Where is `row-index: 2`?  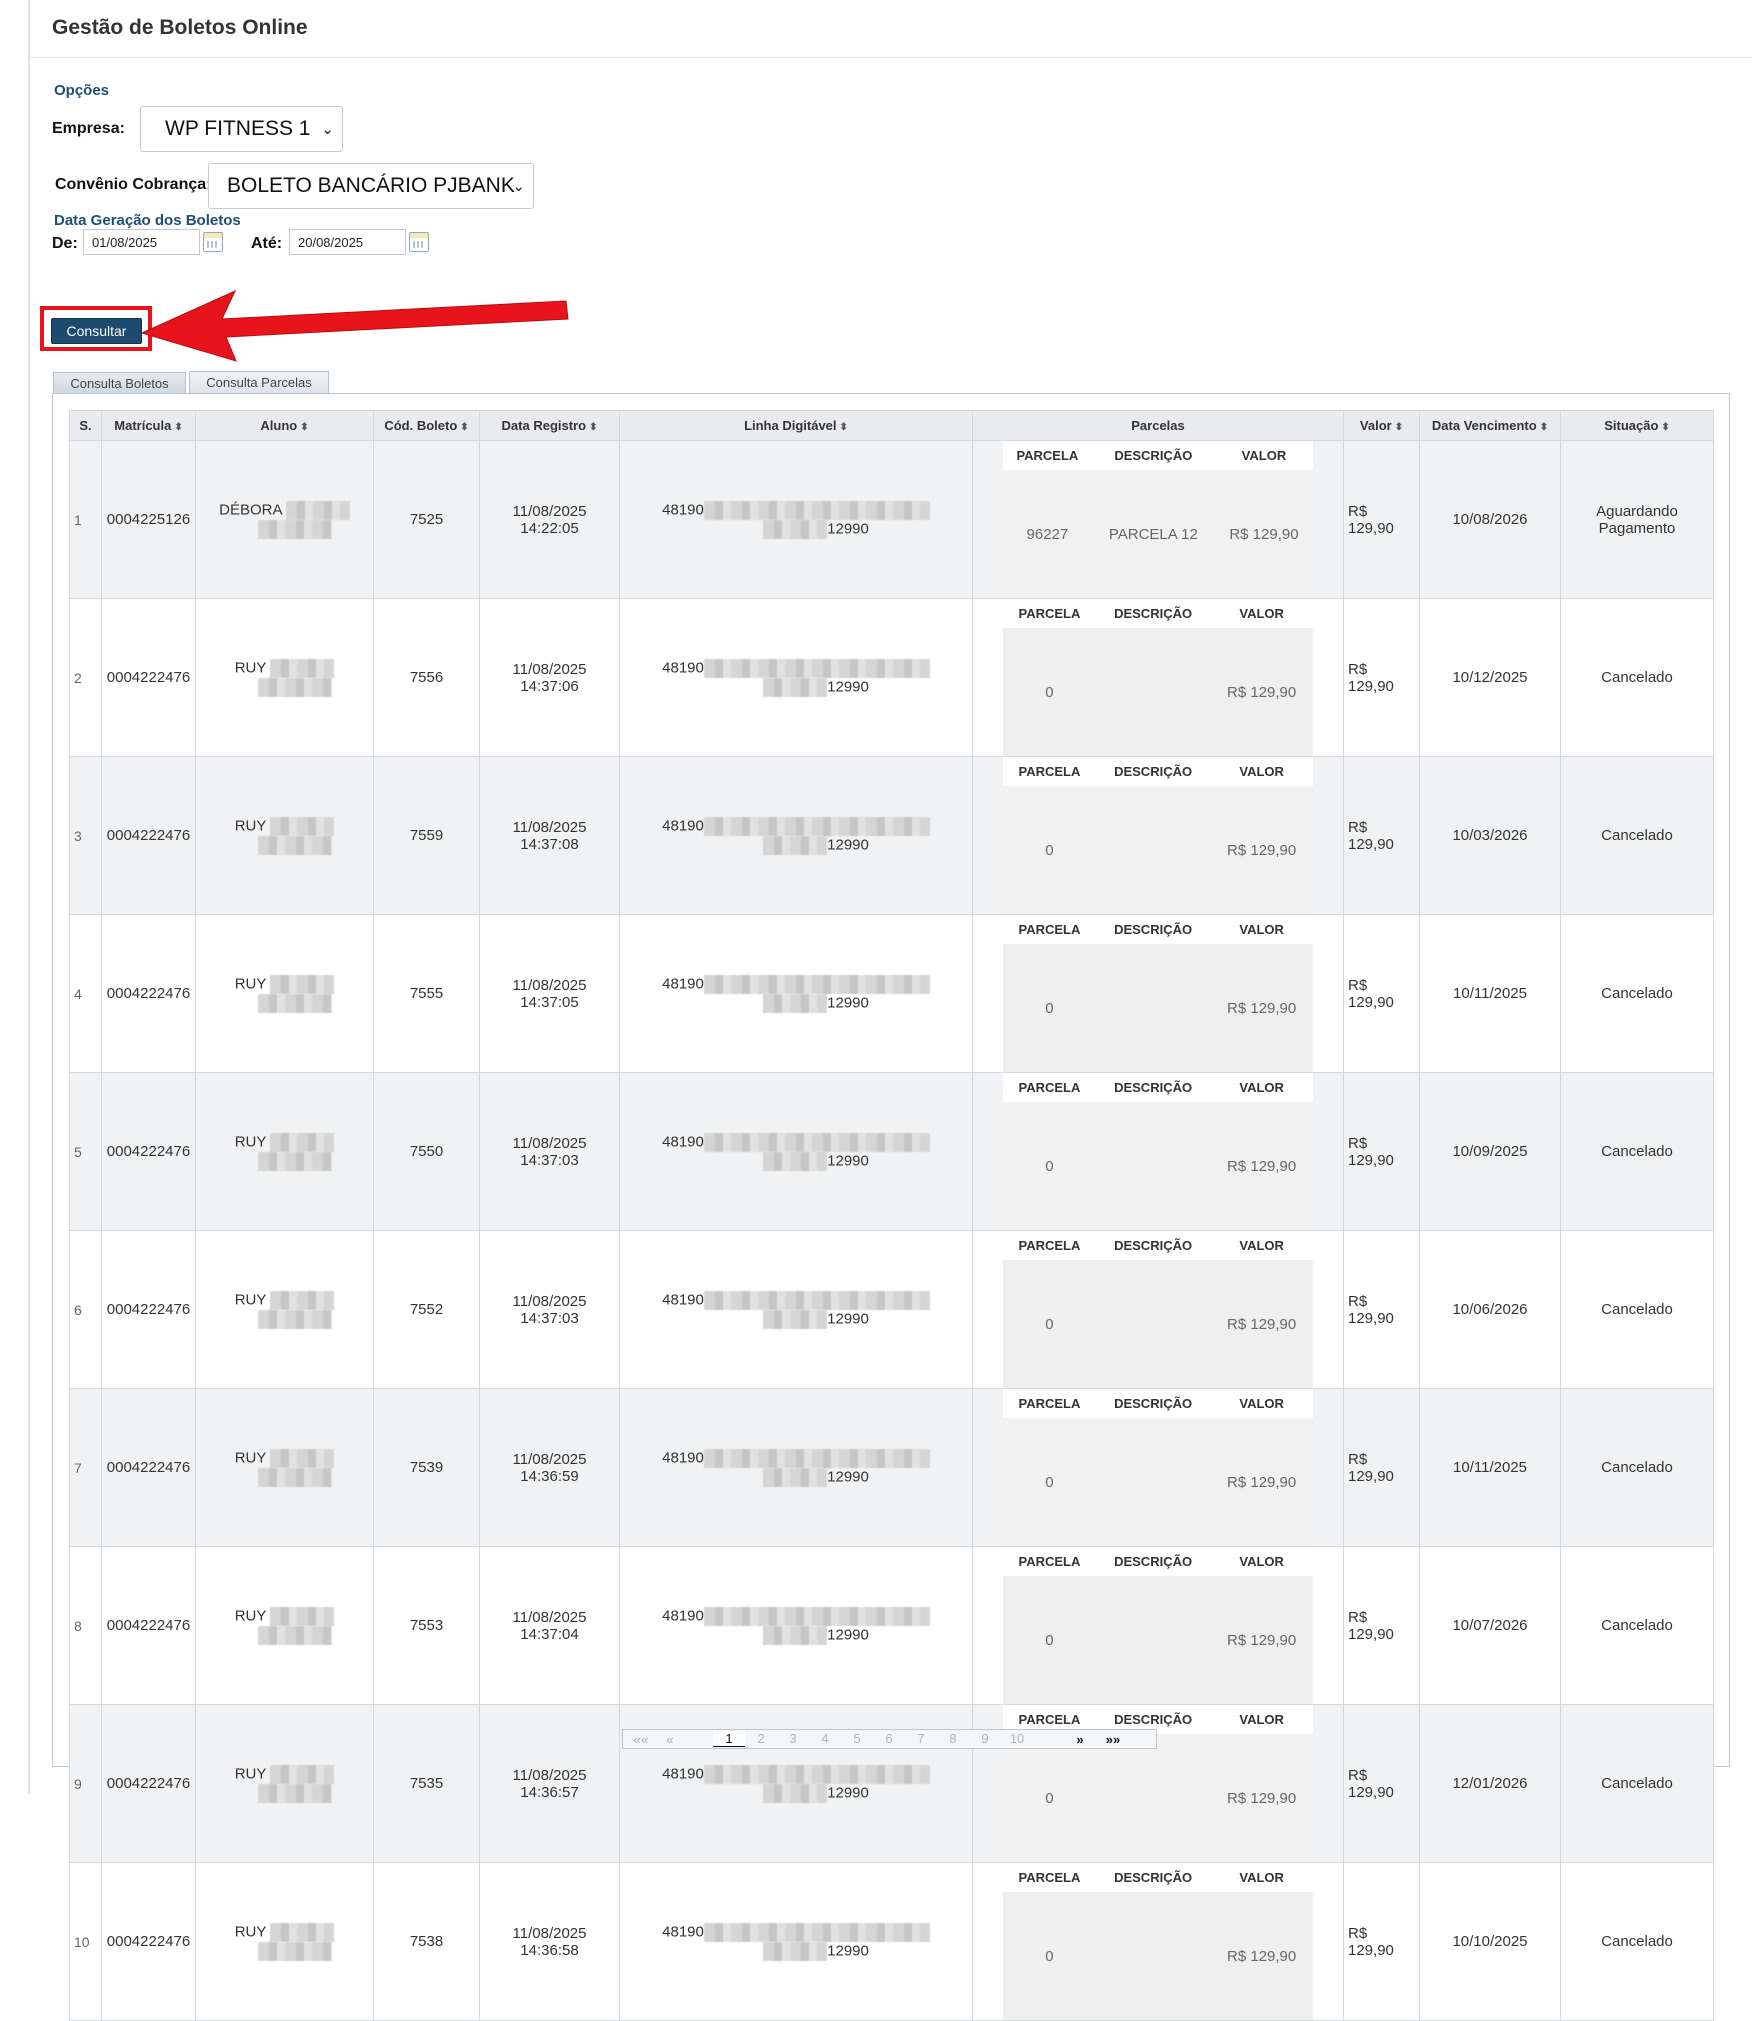
row-index: 2 is located at coordinates (85, 677).